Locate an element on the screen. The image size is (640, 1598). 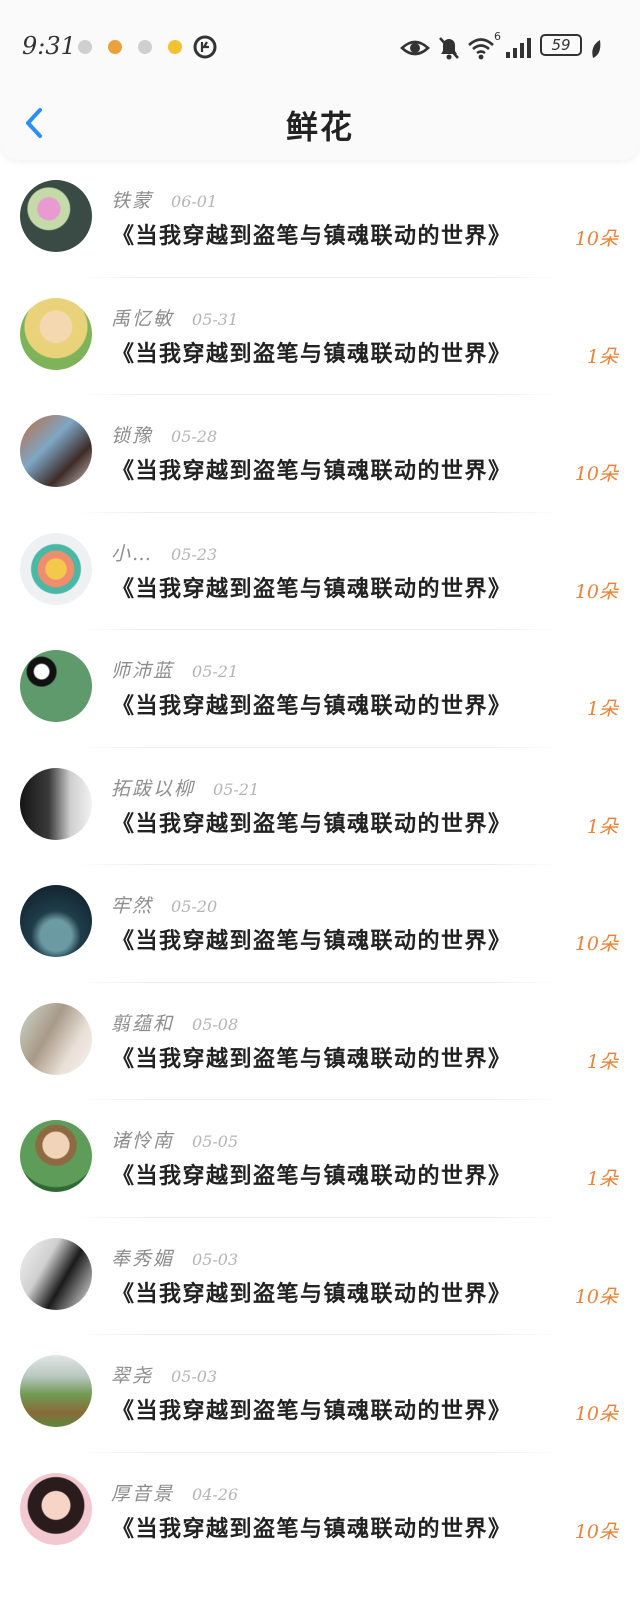
list-item: 厚音景 04-26 《当我穿越到盗笔与镇魂联动的世界》 10朵 is located at coordinates (320, 1512).